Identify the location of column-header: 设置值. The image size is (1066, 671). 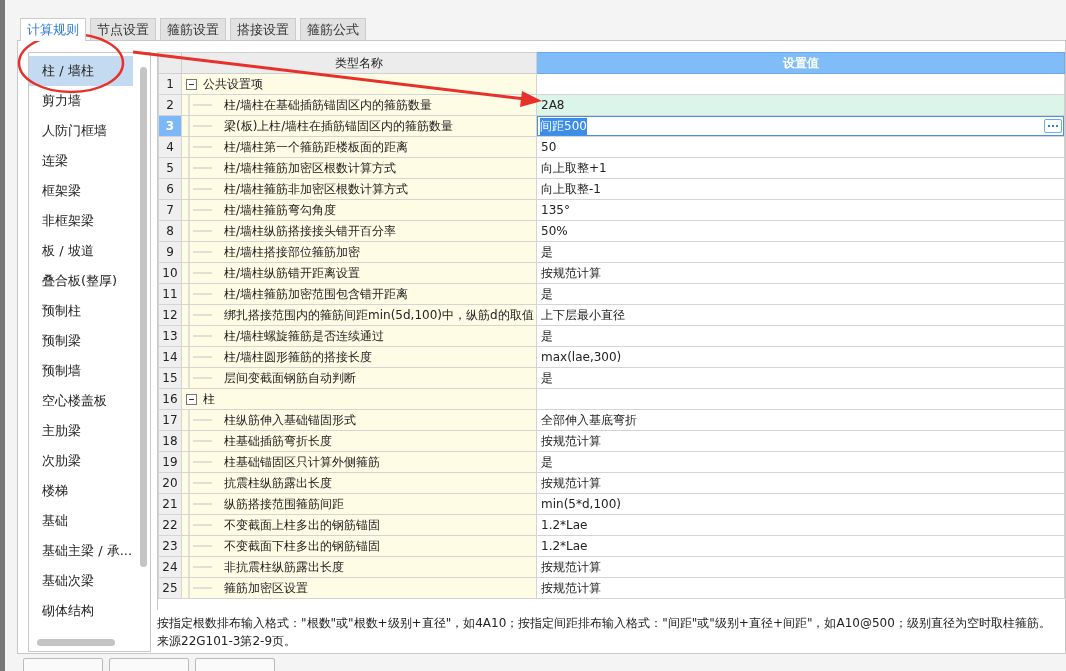
(800, 63).